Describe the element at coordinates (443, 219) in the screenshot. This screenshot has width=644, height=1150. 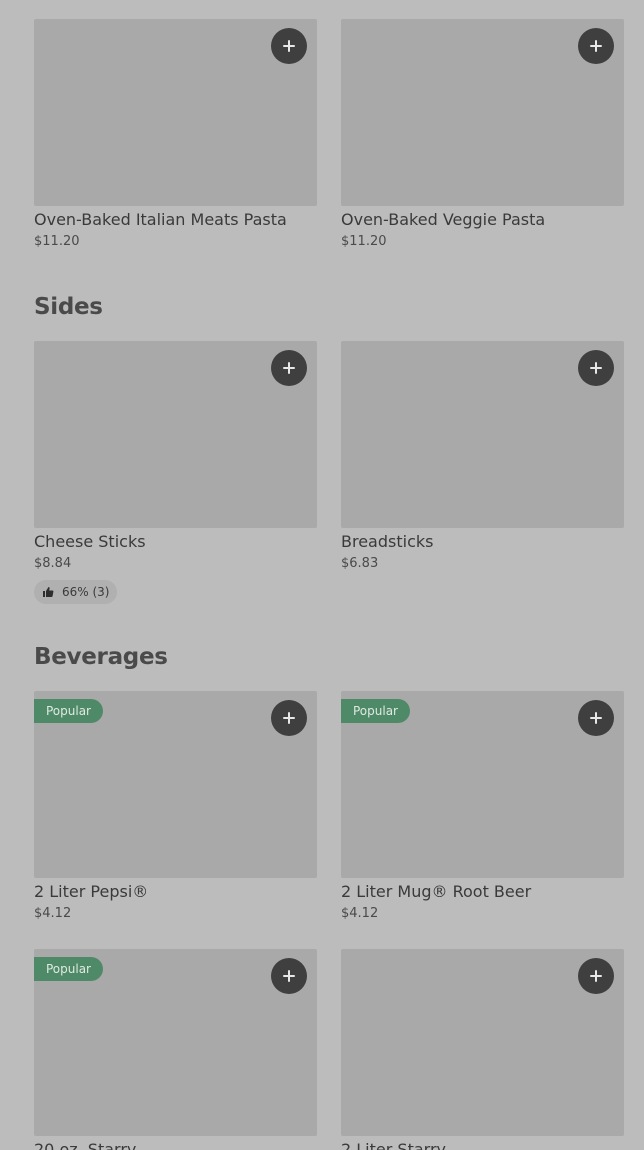
I see `item-name: Oven-Baked Veggie Pasta` at that location.